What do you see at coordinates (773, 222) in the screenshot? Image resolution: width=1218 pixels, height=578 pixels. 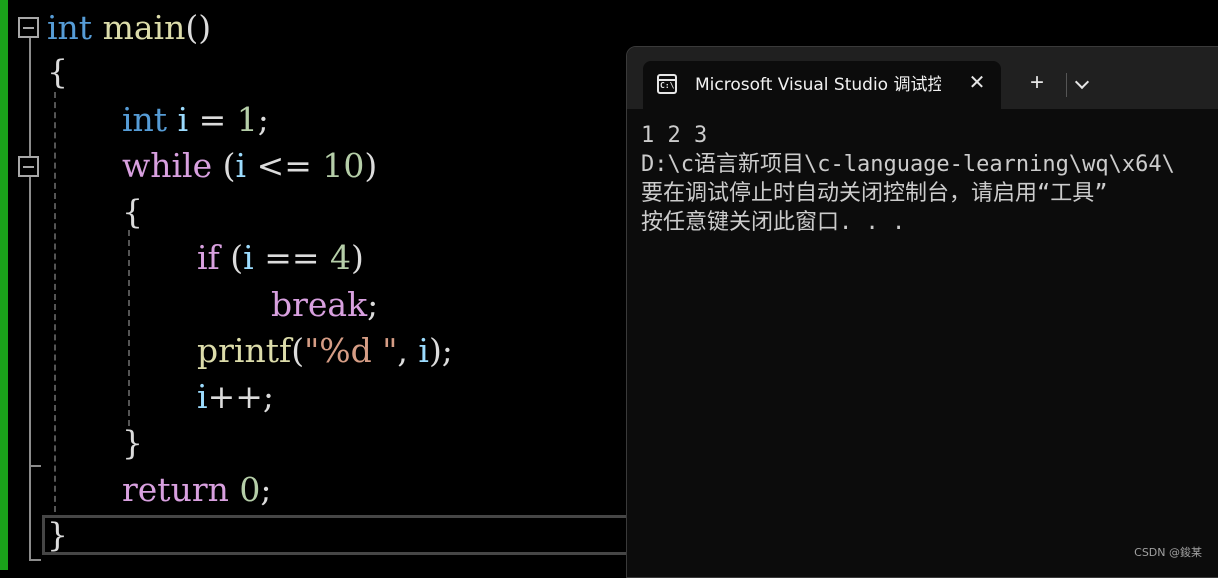 I see `console-output-line: 按任意键关闭此窗口. . .` at bounding box center [773, 222].